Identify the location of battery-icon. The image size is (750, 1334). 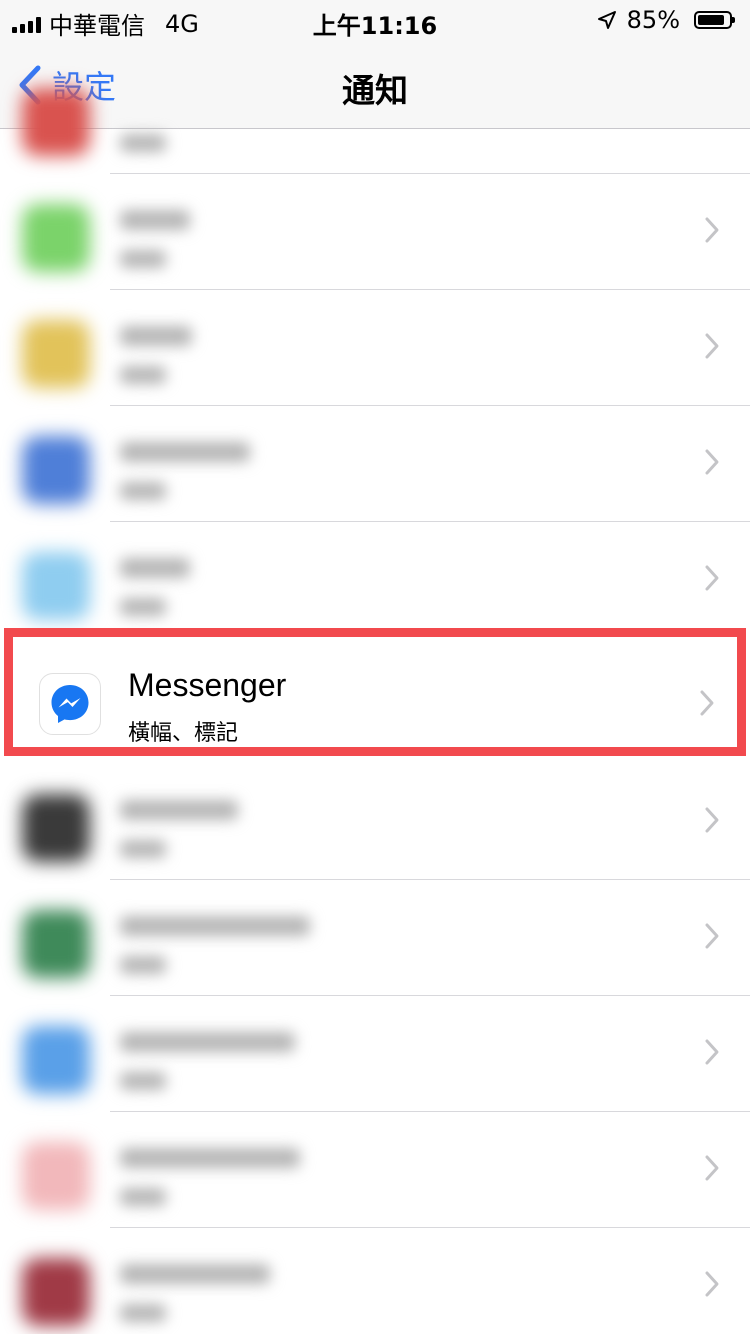
(714, 20).